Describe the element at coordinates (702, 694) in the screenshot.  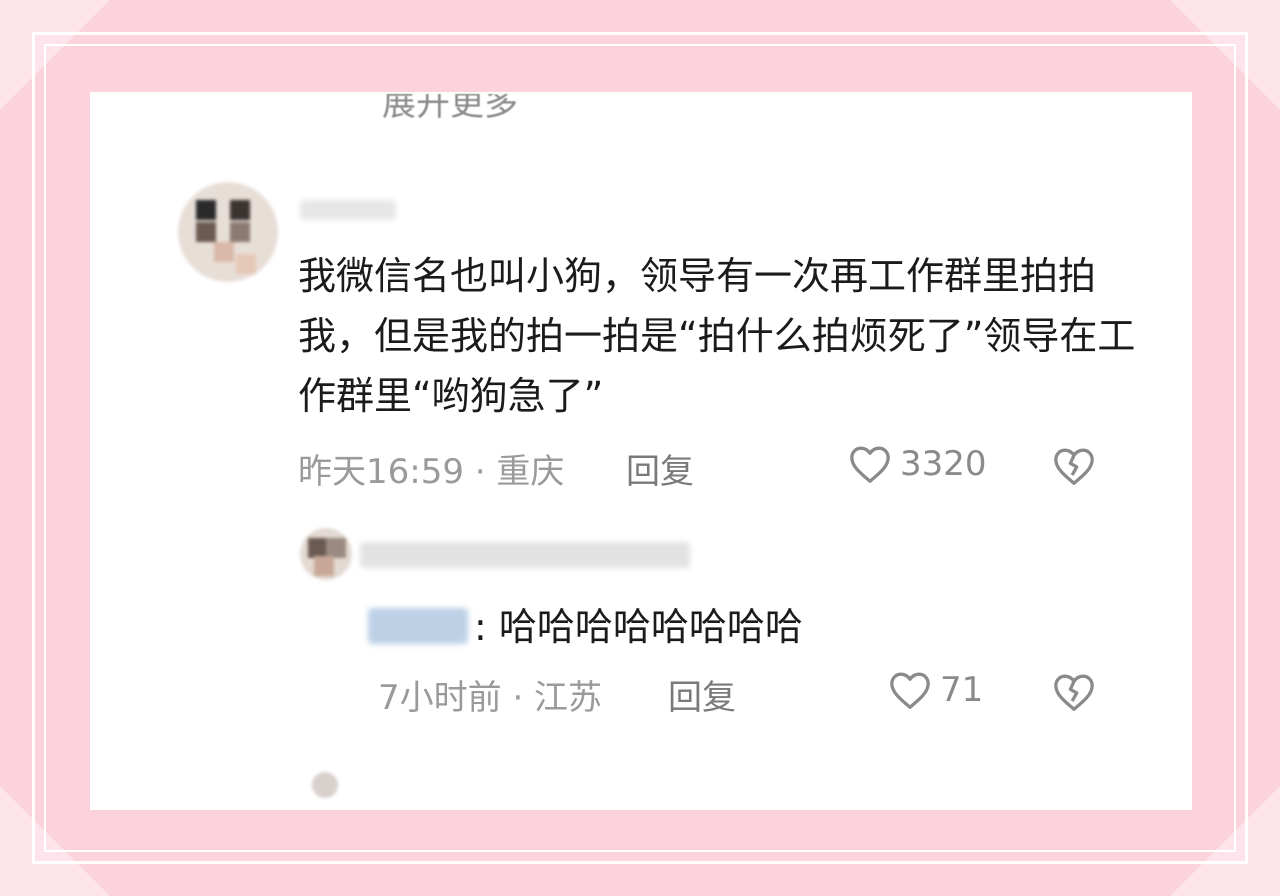
I see `reply-reply-button: 回复` at that location.